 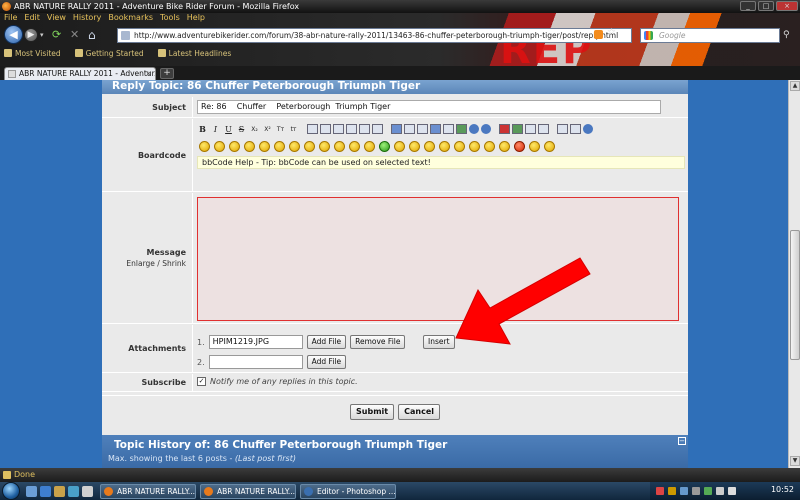 What do you see at coordinates (396, 129) in the screenshot?
I see `quote-icon` at bounding box center [396, 129].